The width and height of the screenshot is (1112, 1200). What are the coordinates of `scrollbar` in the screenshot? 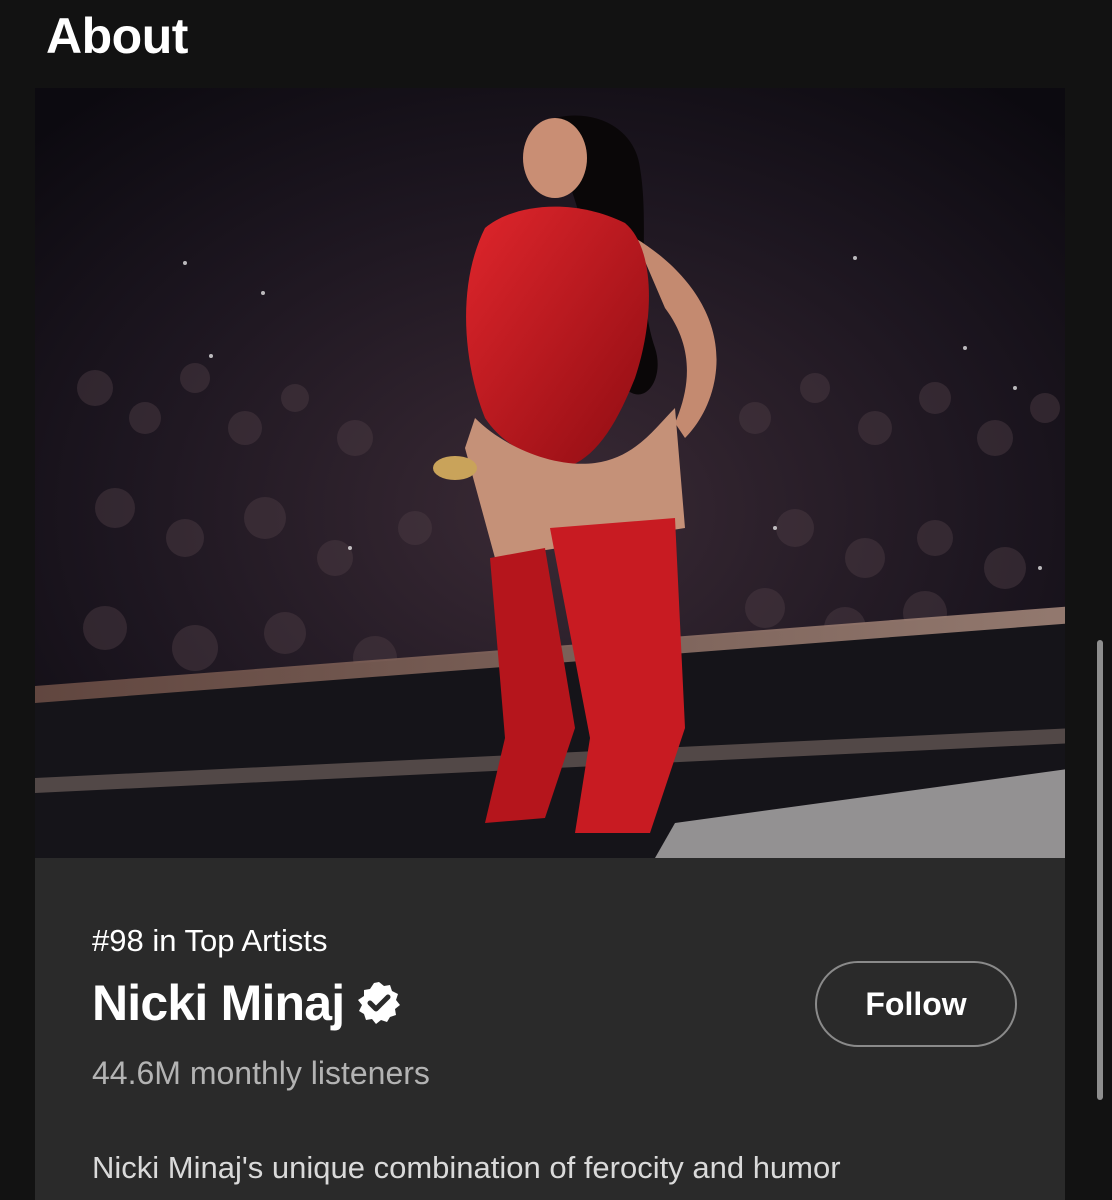 It's located at (1100, 870).